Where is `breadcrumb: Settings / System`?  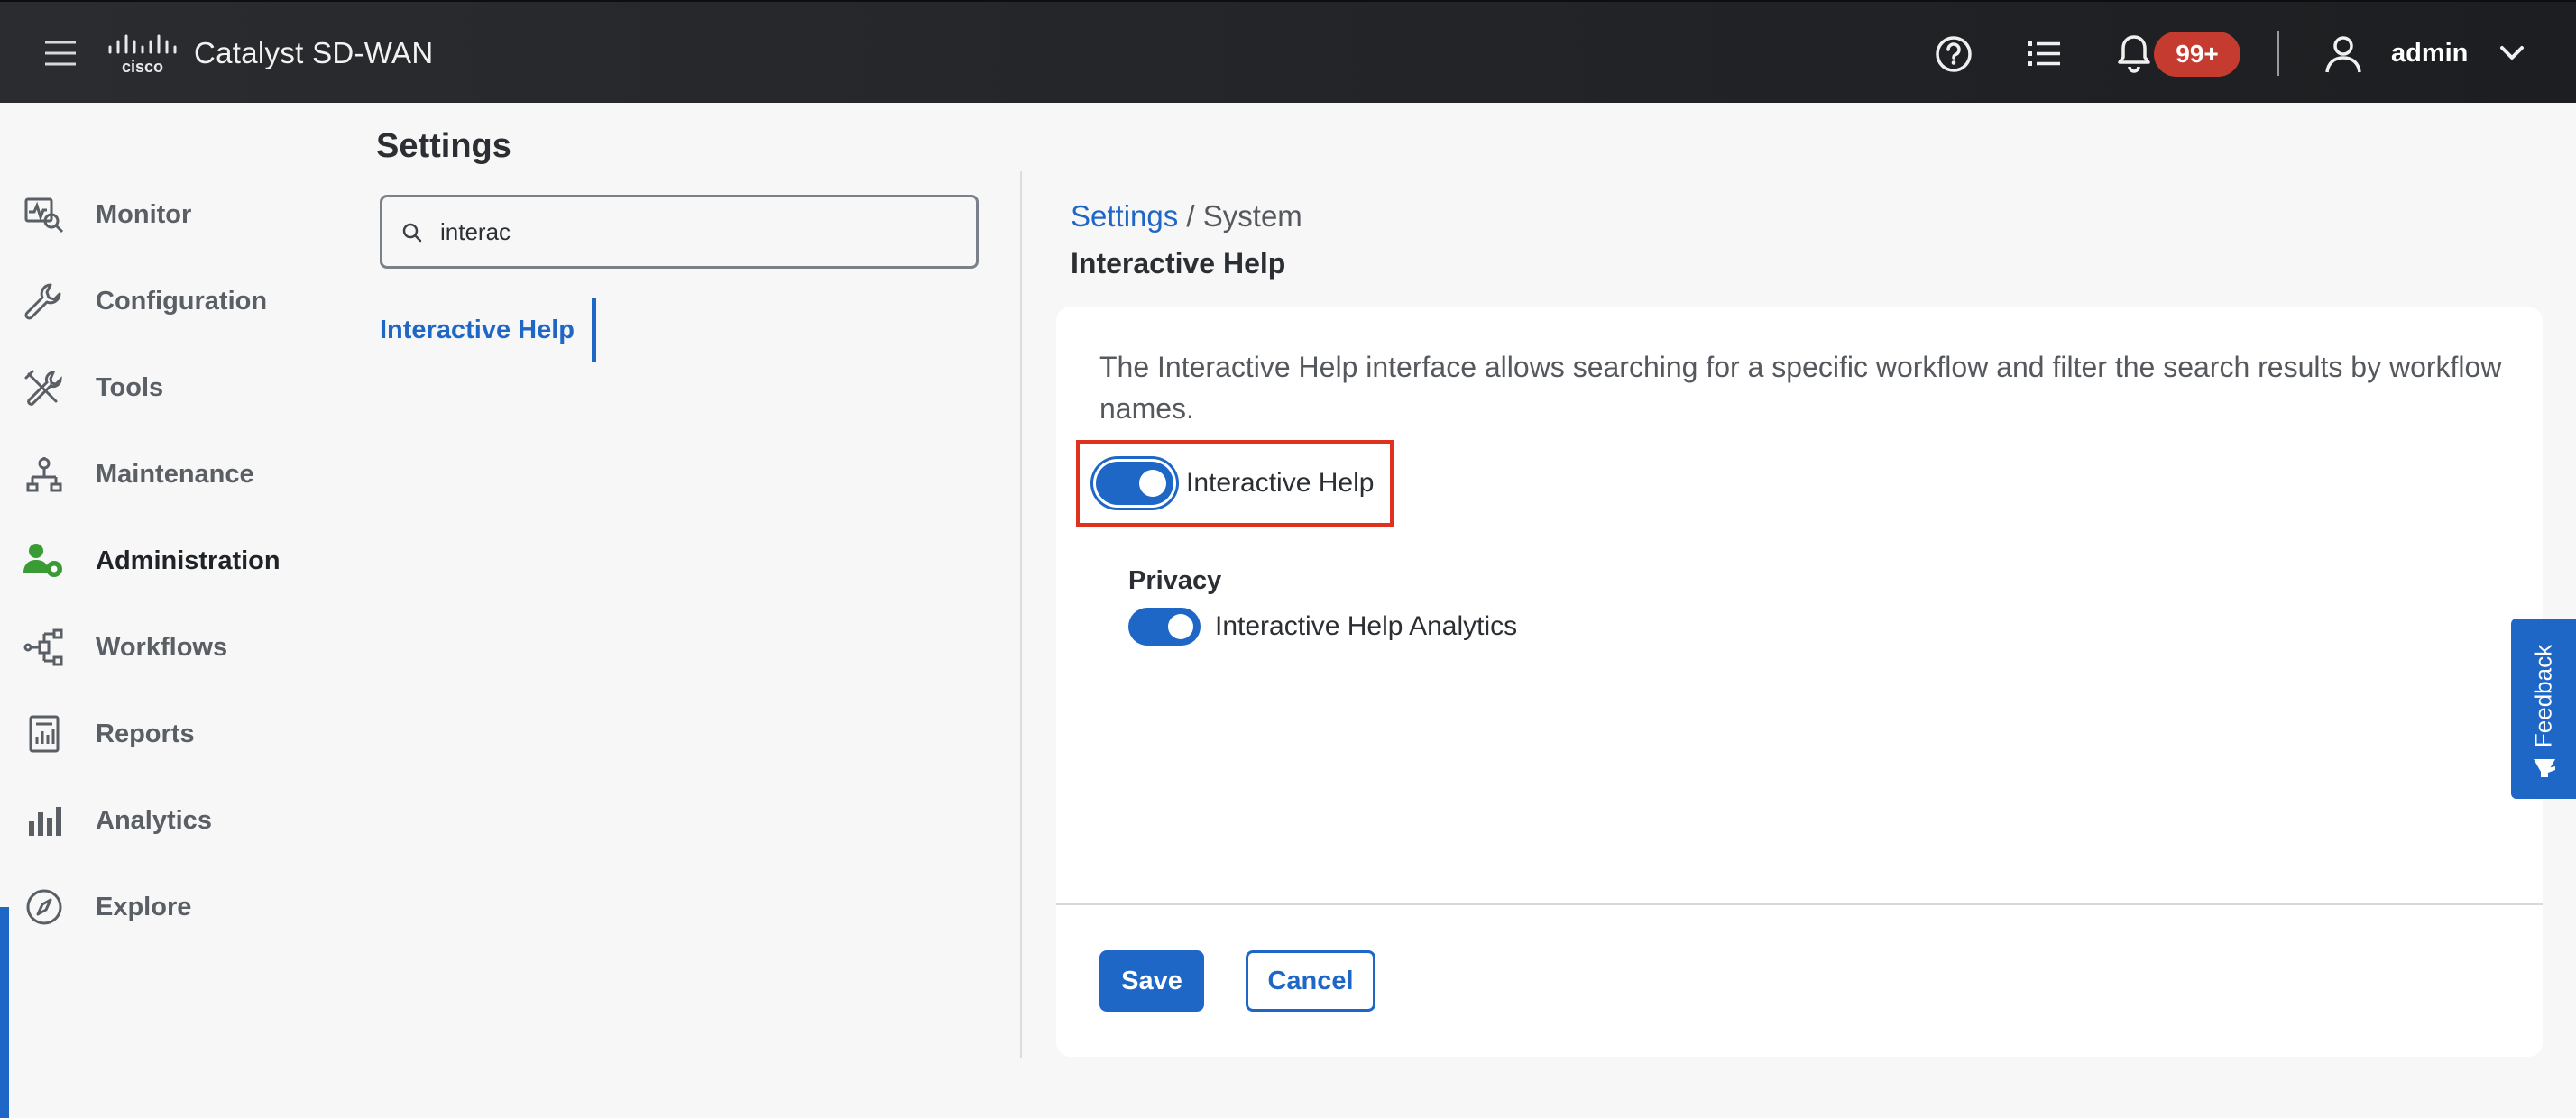 breadcrumb: Settings / System is located at coordinates (1187, 216).